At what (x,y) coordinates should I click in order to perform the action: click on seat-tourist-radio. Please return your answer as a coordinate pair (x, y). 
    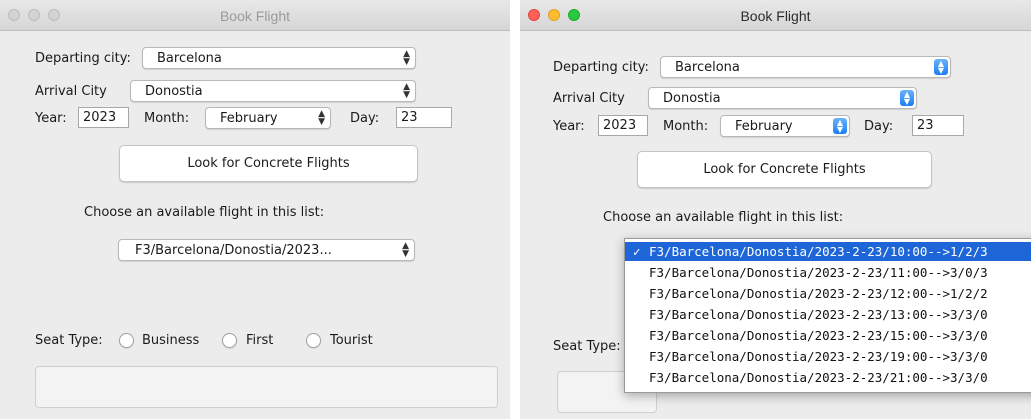
    Looking at the image, I should click on (313, 340).